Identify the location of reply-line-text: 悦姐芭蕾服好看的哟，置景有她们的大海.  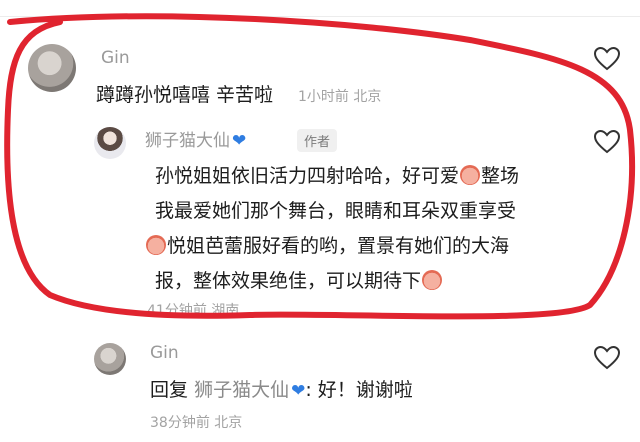
(338, 246).